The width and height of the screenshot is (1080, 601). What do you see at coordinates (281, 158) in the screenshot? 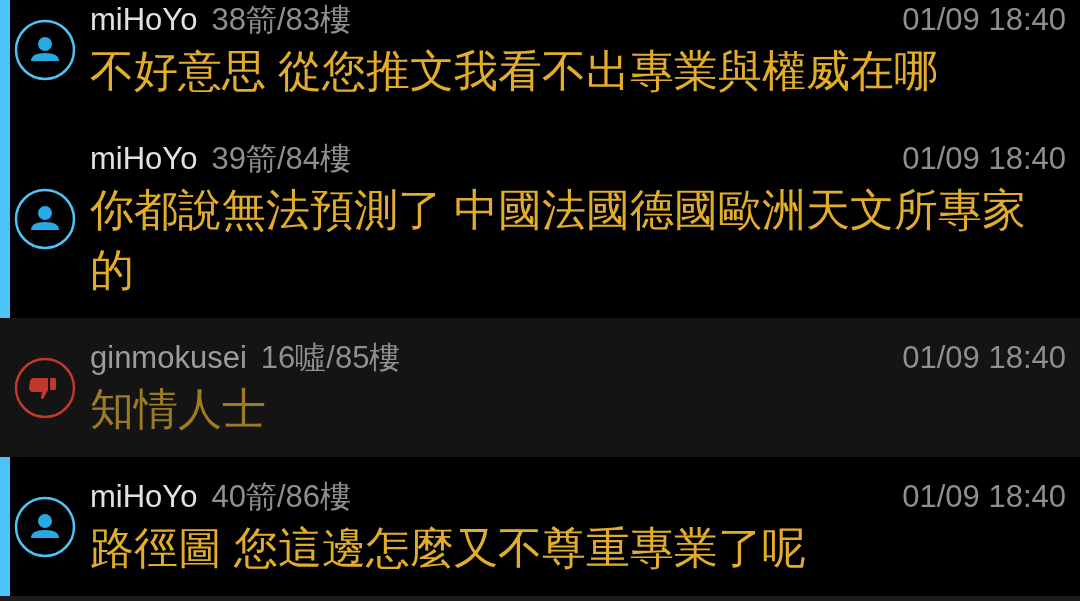
I see `floor-count: 39箭/84樓` at bounding box center [281, 158].